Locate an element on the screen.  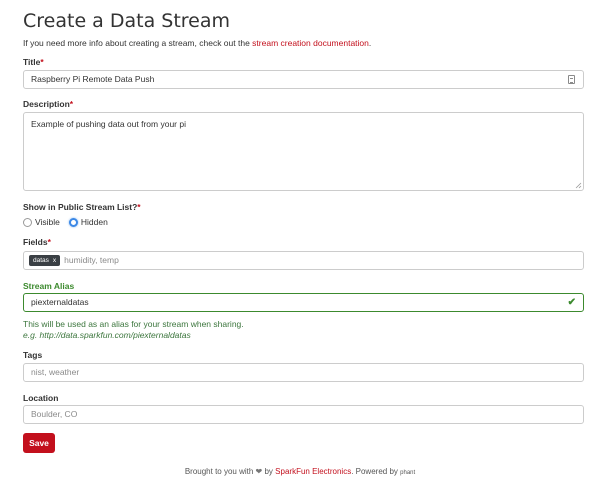
description-label: Description* is located at coordinates (48, 104).